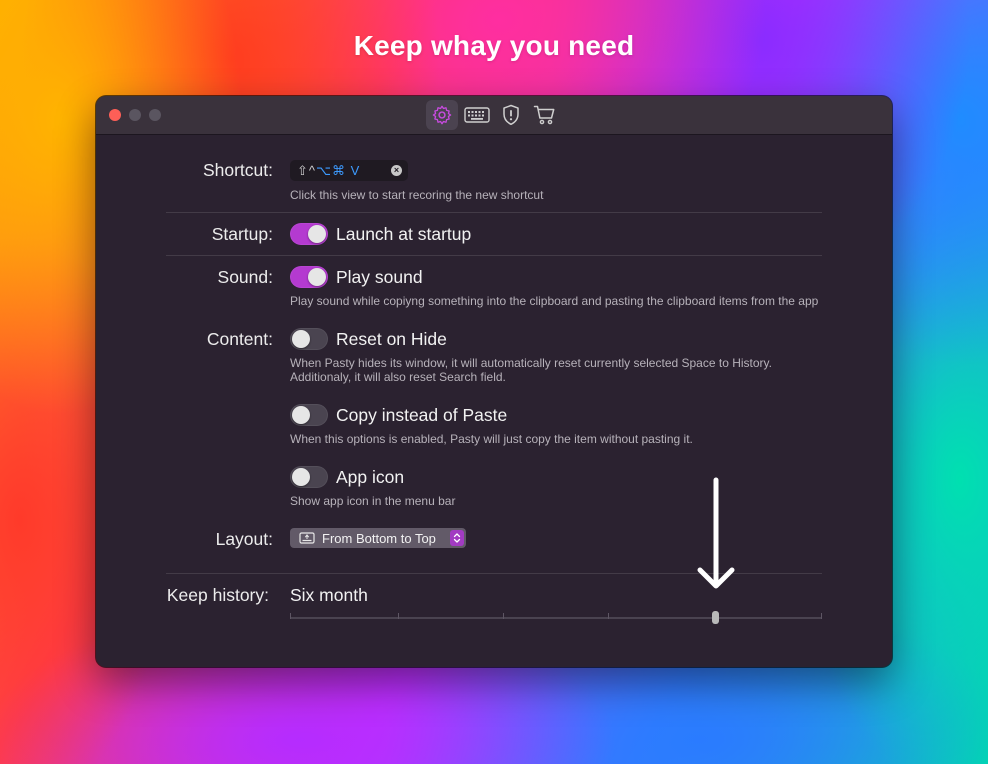 Image resolution: width=988 pixels, height=764 pixels. I want to click on close-window-button, so click(115, 115).